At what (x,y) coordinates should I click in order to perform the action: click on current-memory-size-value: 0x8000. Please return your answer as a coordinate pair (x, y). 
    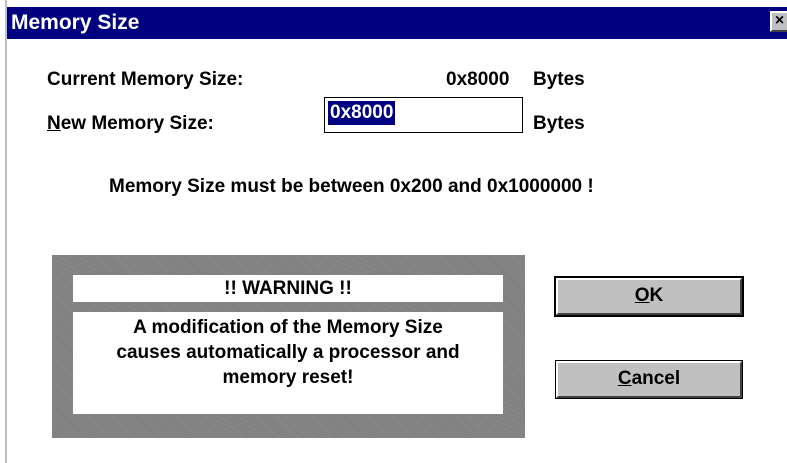
    Looking at the image, I should click on (478, 79).